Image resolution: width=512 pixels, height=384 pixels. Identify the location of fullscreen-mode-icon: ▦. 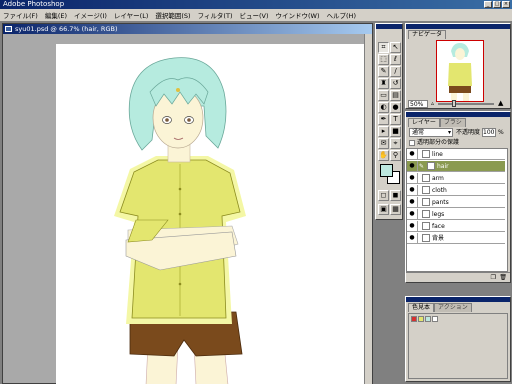
(395, 209).